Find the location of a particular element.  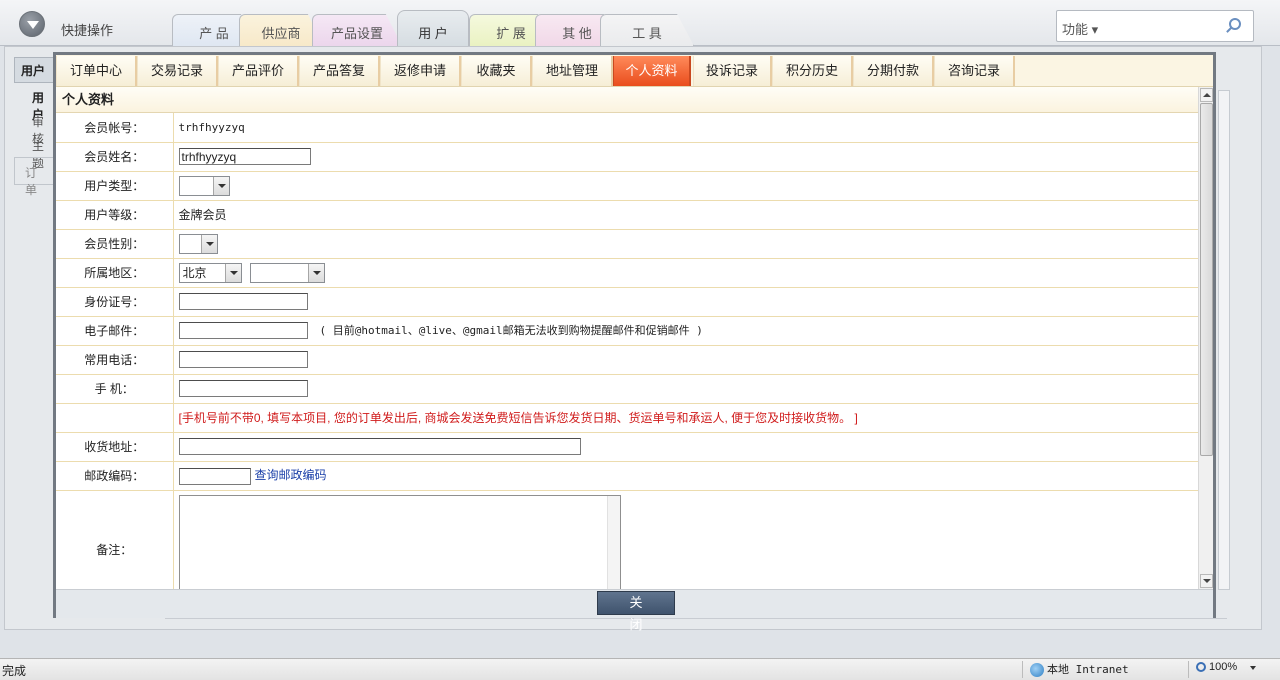

mobile-input is located at coordinates (243, 388).